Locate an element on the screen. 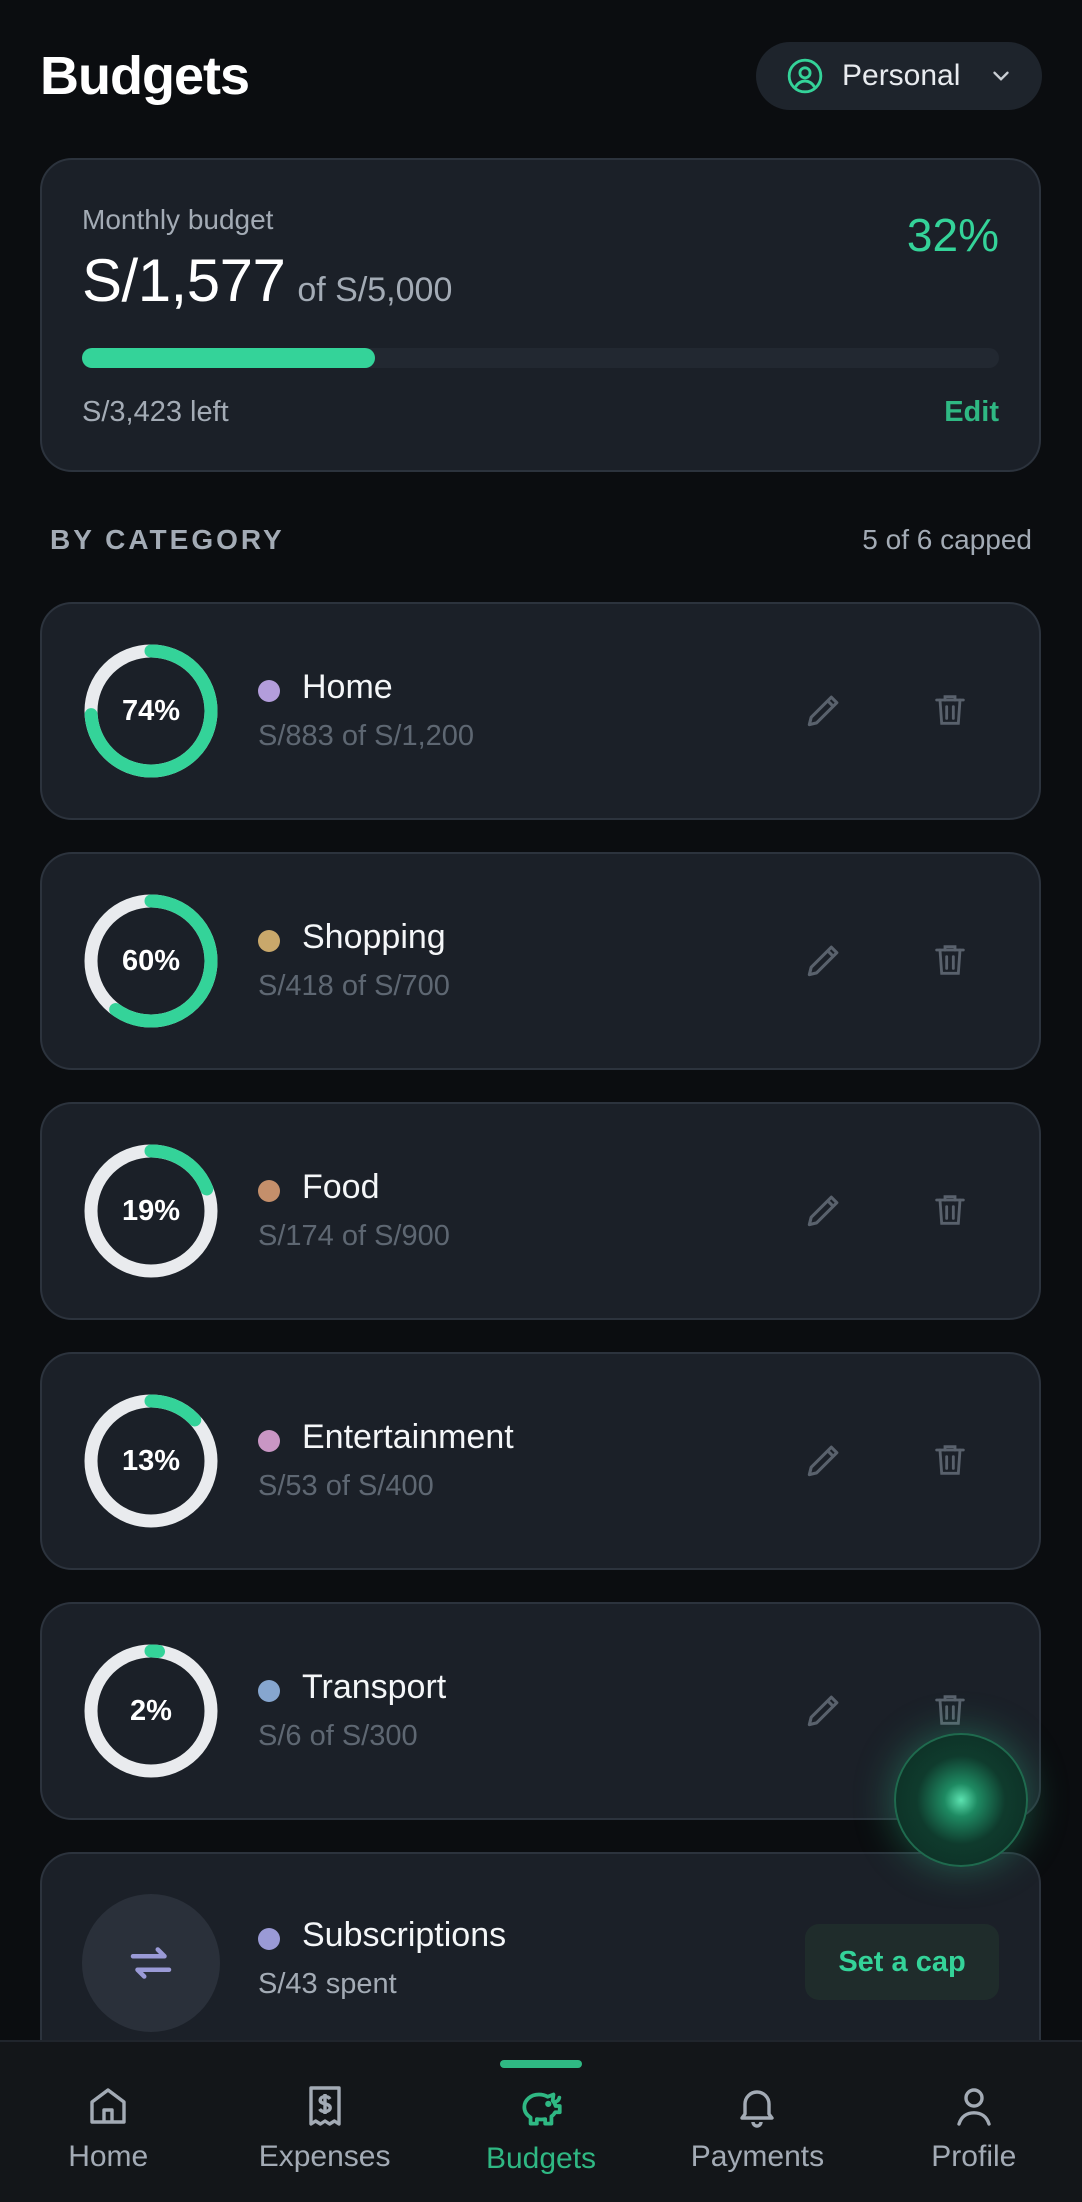 The height and width of the screenshot is (2202, 1082). nav-expenses-label: Expenses is located at coordinates (324, 2156).